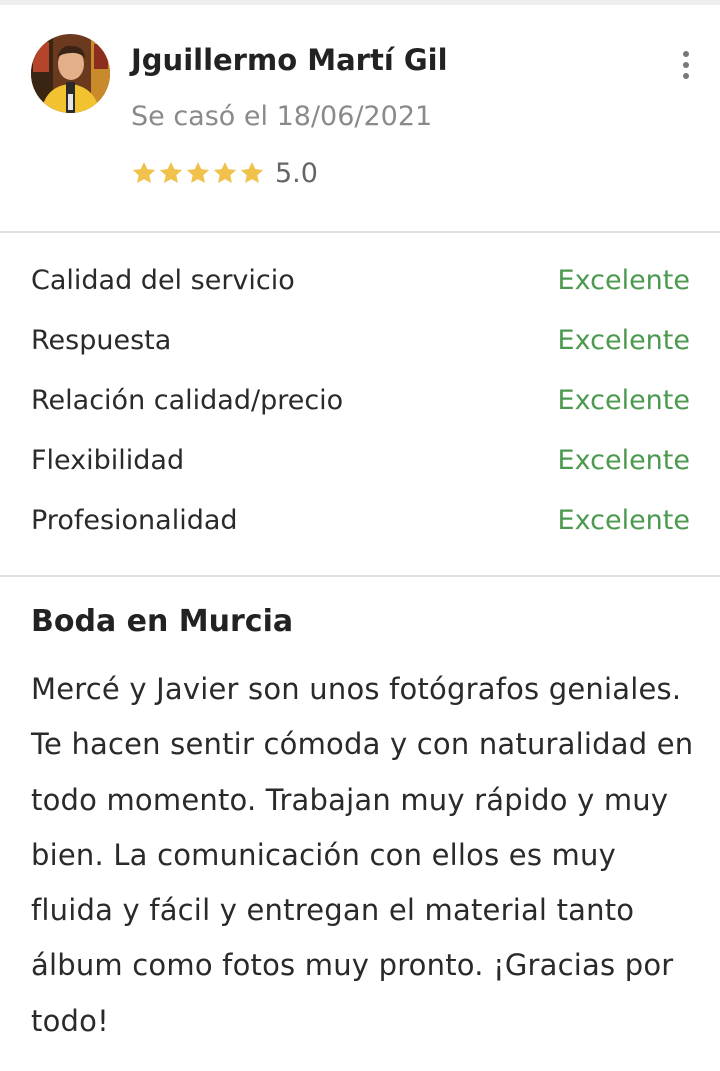  I want to click on rating-value: 5.0, so click(296, 173).